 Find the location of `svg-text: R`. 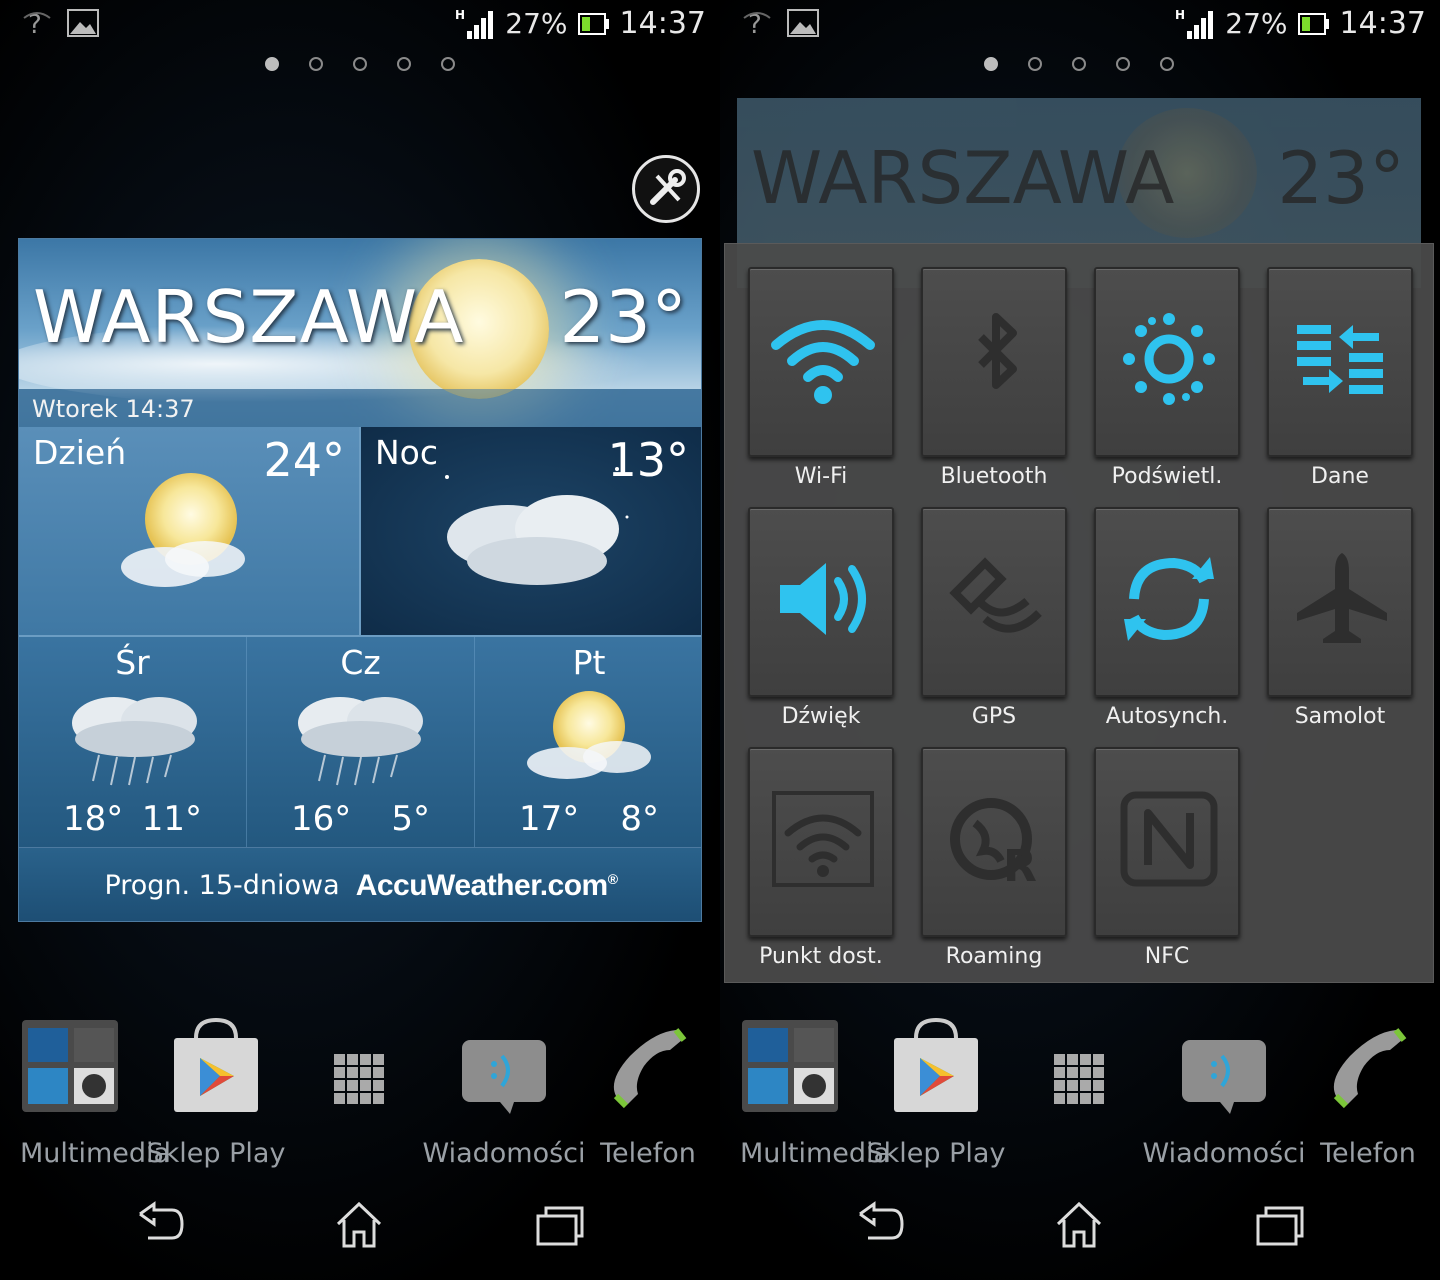

svg-text: R is located at coordinates (1020, 865).